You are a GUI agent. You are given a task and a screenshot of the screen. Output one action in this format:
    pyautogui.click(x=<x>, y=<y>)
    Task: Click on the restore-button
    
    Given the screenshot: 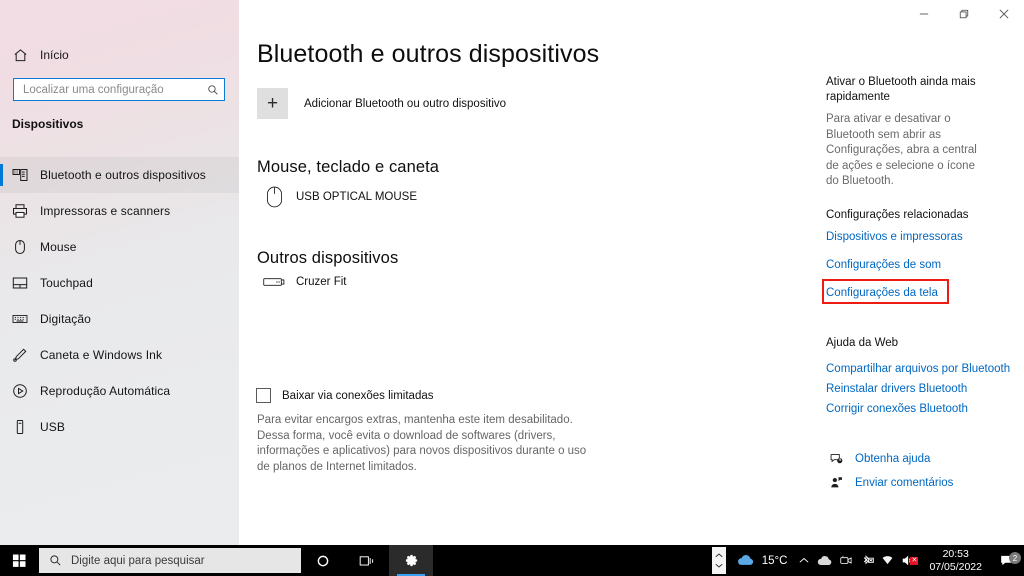 What is the action you would take?
    pyautogui.click(x=964, y=14)
    